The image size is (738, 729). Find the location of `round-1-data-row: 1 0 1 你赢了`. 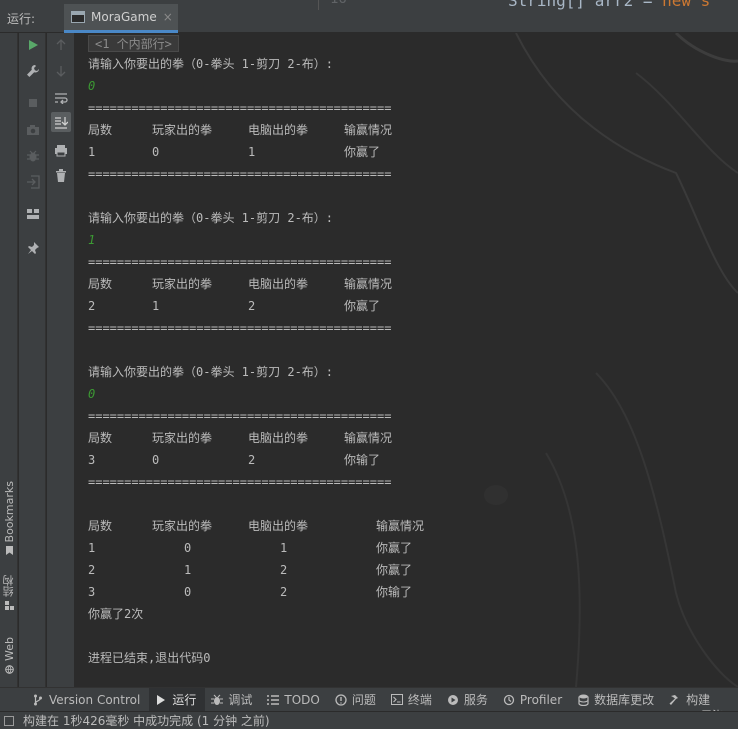

round-1-data-row: 1 0 1 你赢了 is located at coordinates (288, 152).